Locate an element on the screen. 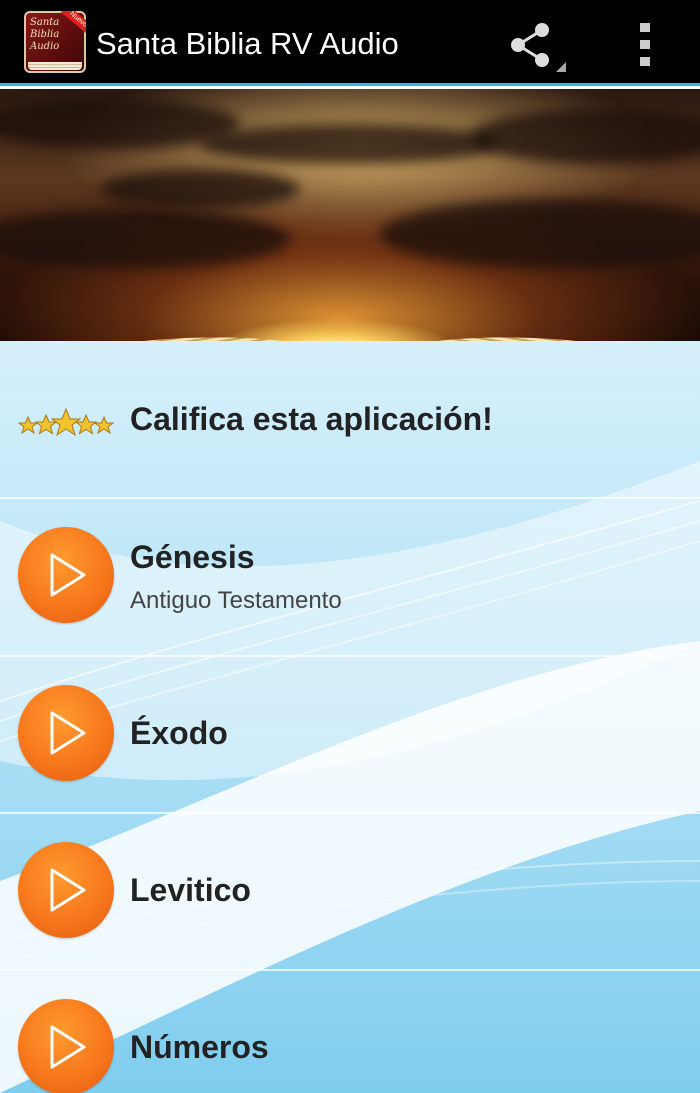 The width and height of the screenshot is (700, 1093). open-book-right-pages is located at coordinates (518, 332).